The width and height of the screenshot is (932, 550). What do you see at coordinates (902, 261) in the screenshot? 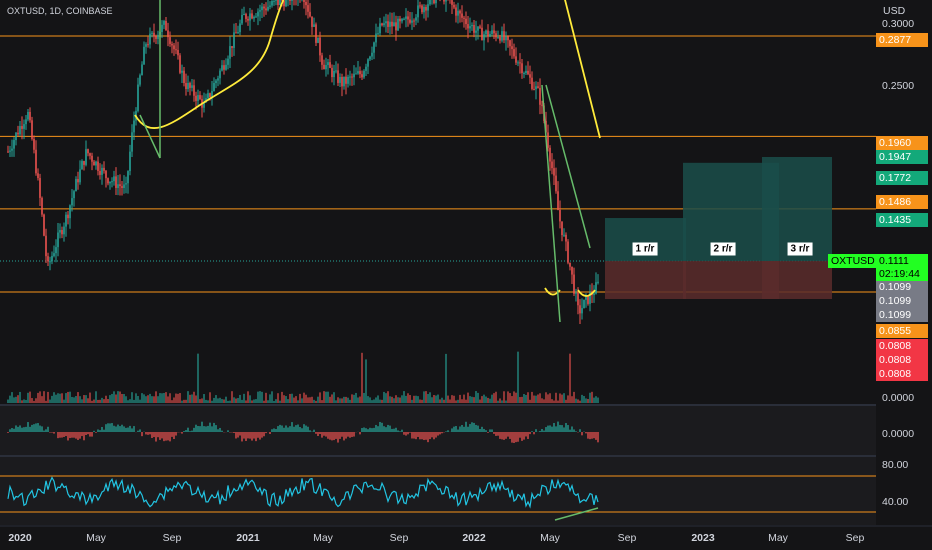
I see `last-price-label: 0.1111` at bounding box center [902, 261].